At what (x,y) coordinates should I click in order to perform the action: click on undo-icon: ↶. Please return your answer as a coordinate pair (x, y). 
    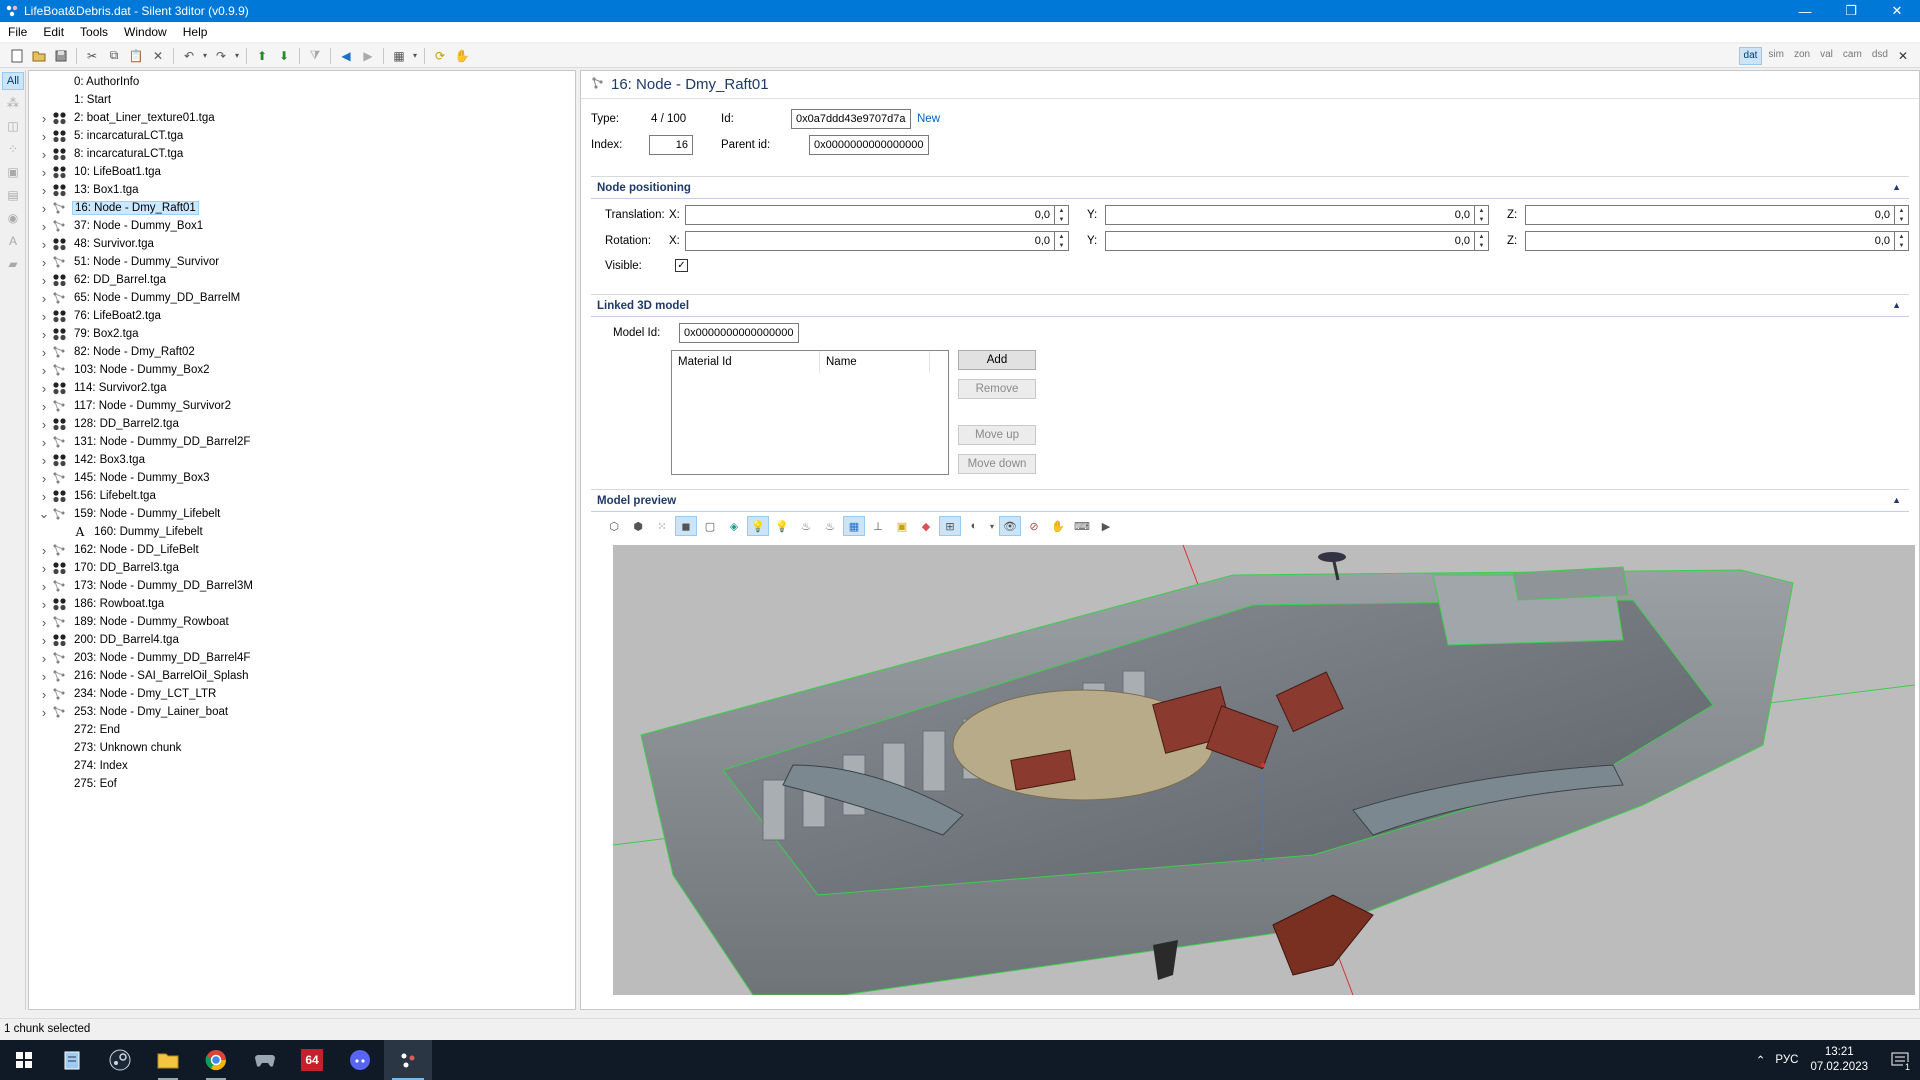
    Looking at the image, I should click on (189, 56).